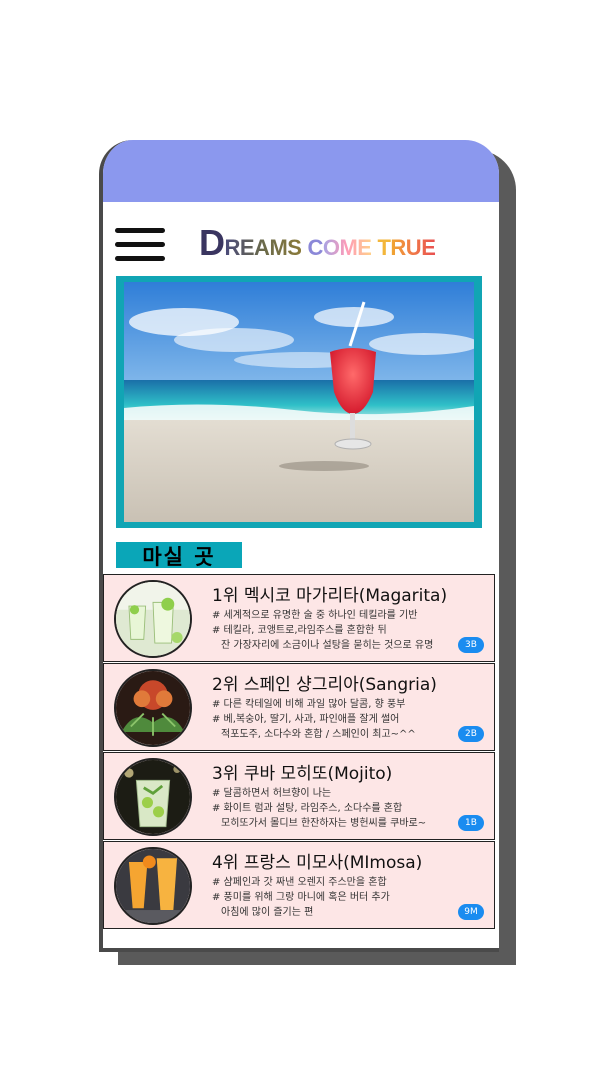  What do you see at coordinates (315, 247) in the screenshot?
I see `logo-letter: C` at bounding box center [315, 247].